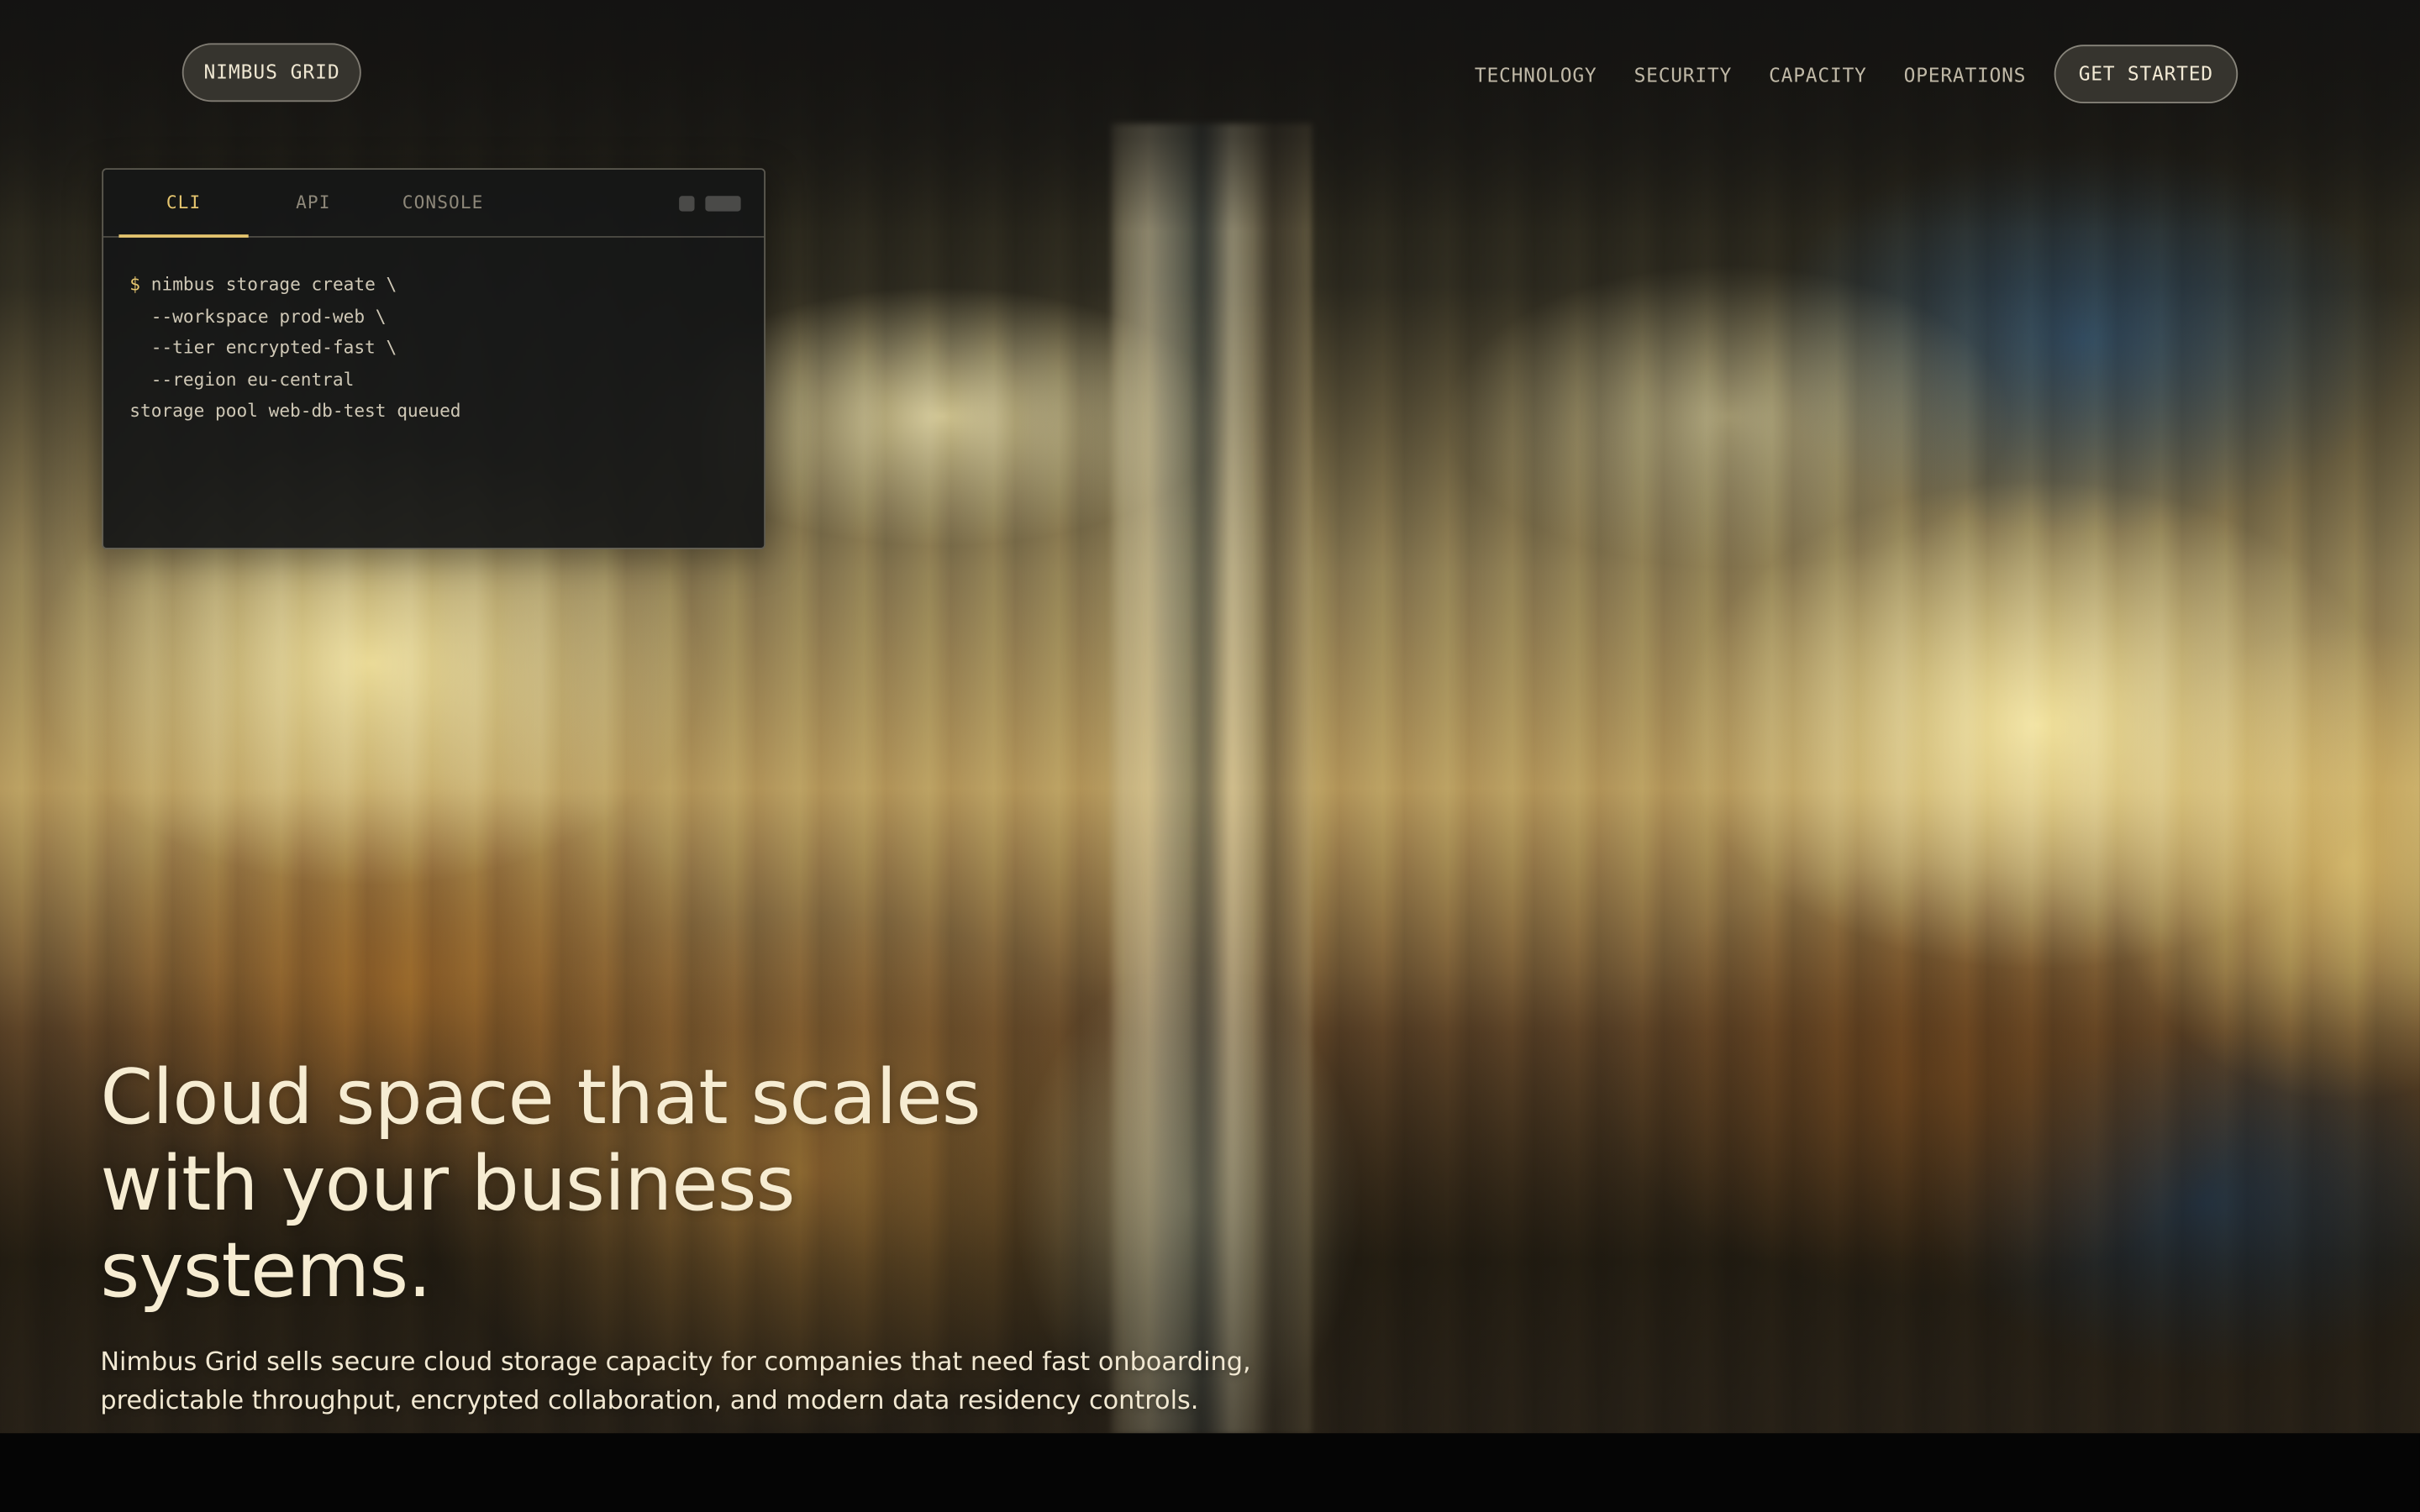  Describe the element at coordinates (687, 204) in the screenshot. I see `minimize-control-icon` at that location.